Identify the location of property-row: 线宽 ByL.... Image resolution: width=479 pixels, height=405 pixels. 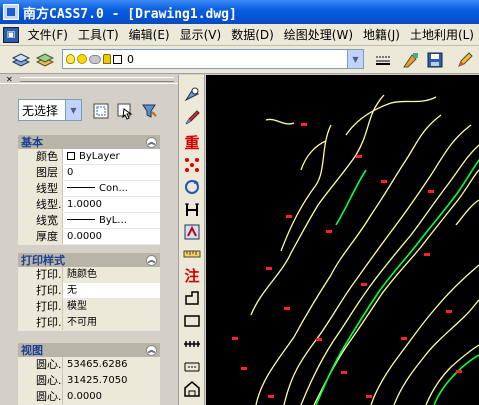
(89, 221).